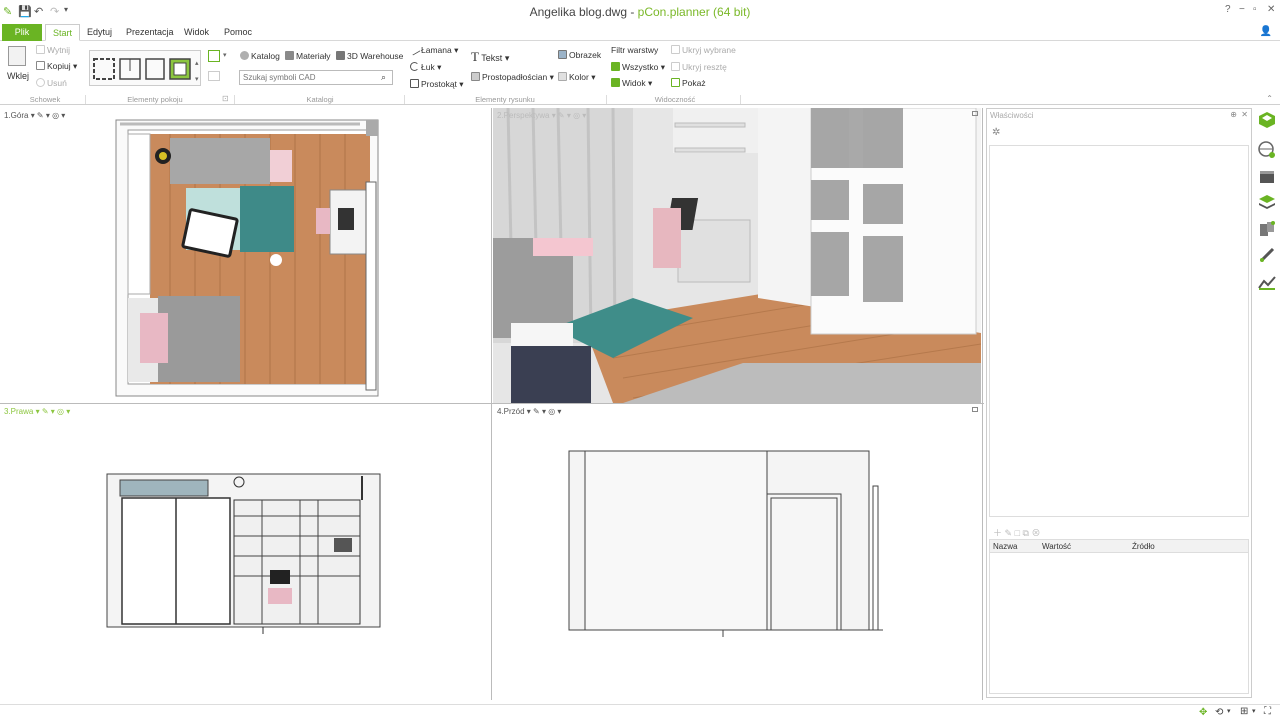 The image size is (1280, 720). What do you see at coordinates (17, 56) in the screenshot?
I see `clipboard-icon` at bounding box center [17, 56].